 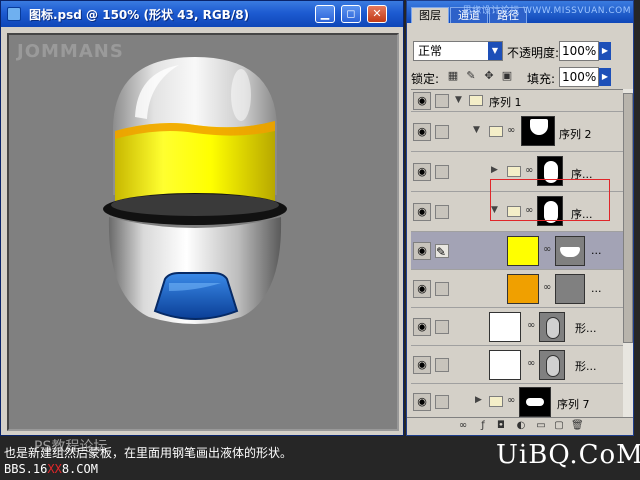 I want to click on lock-position-icon: ✥, so click(x=489, y=76).